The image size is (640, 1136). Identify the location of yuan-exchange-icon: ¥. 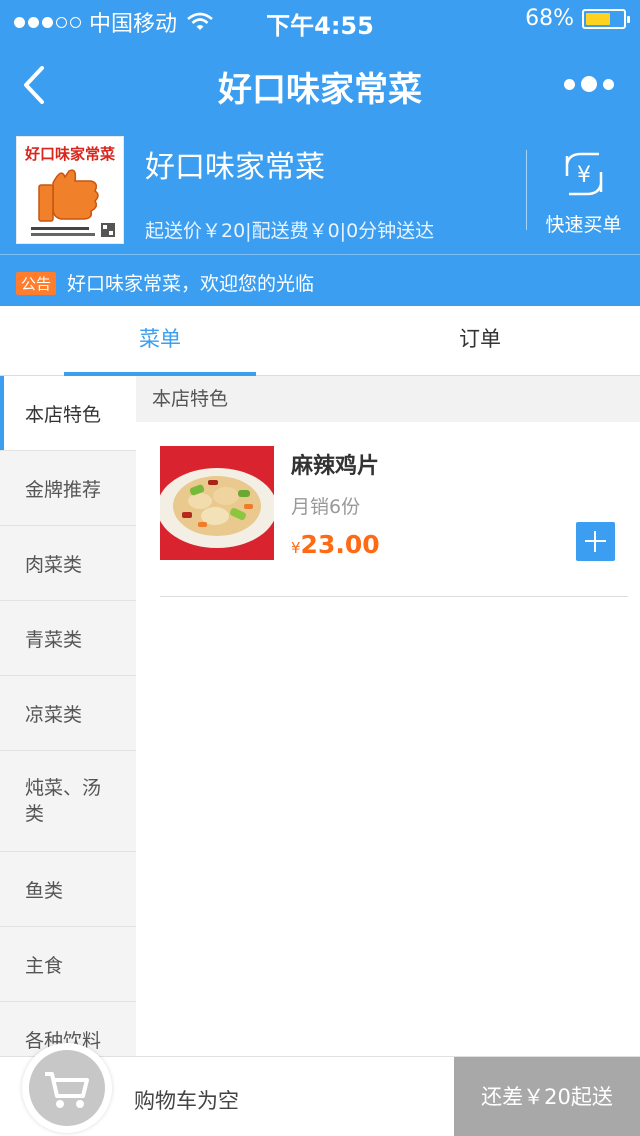
(583, 174).